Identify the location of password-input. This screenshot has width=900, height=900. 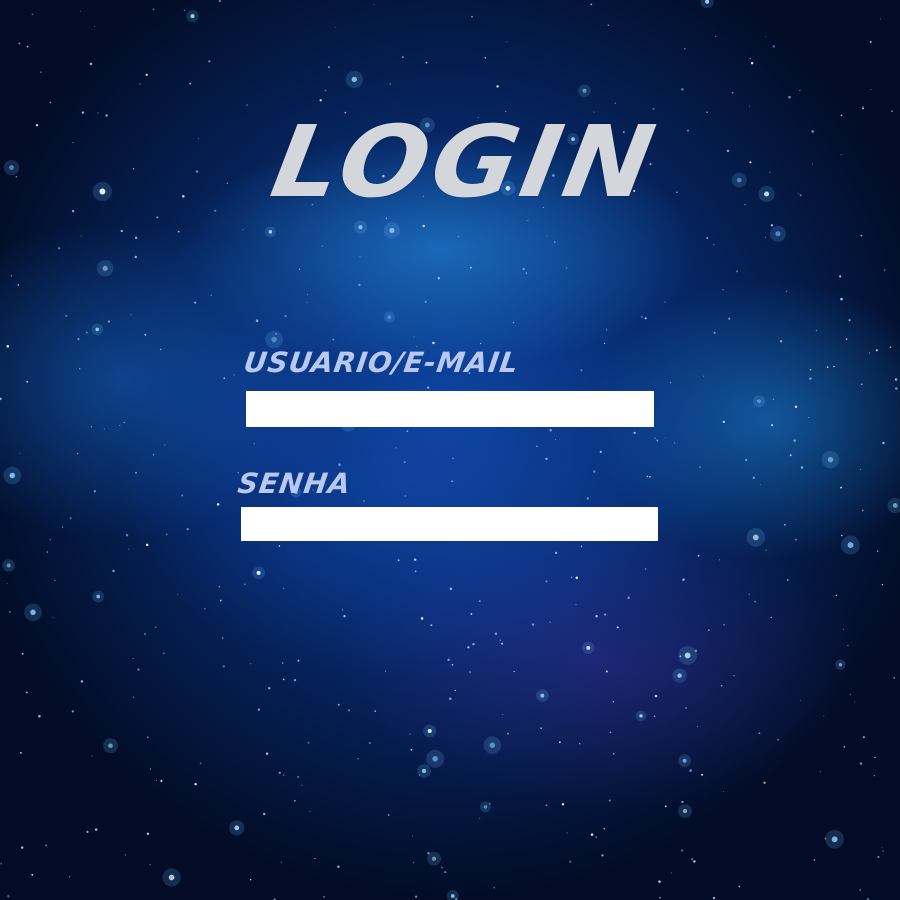
(449, 524).